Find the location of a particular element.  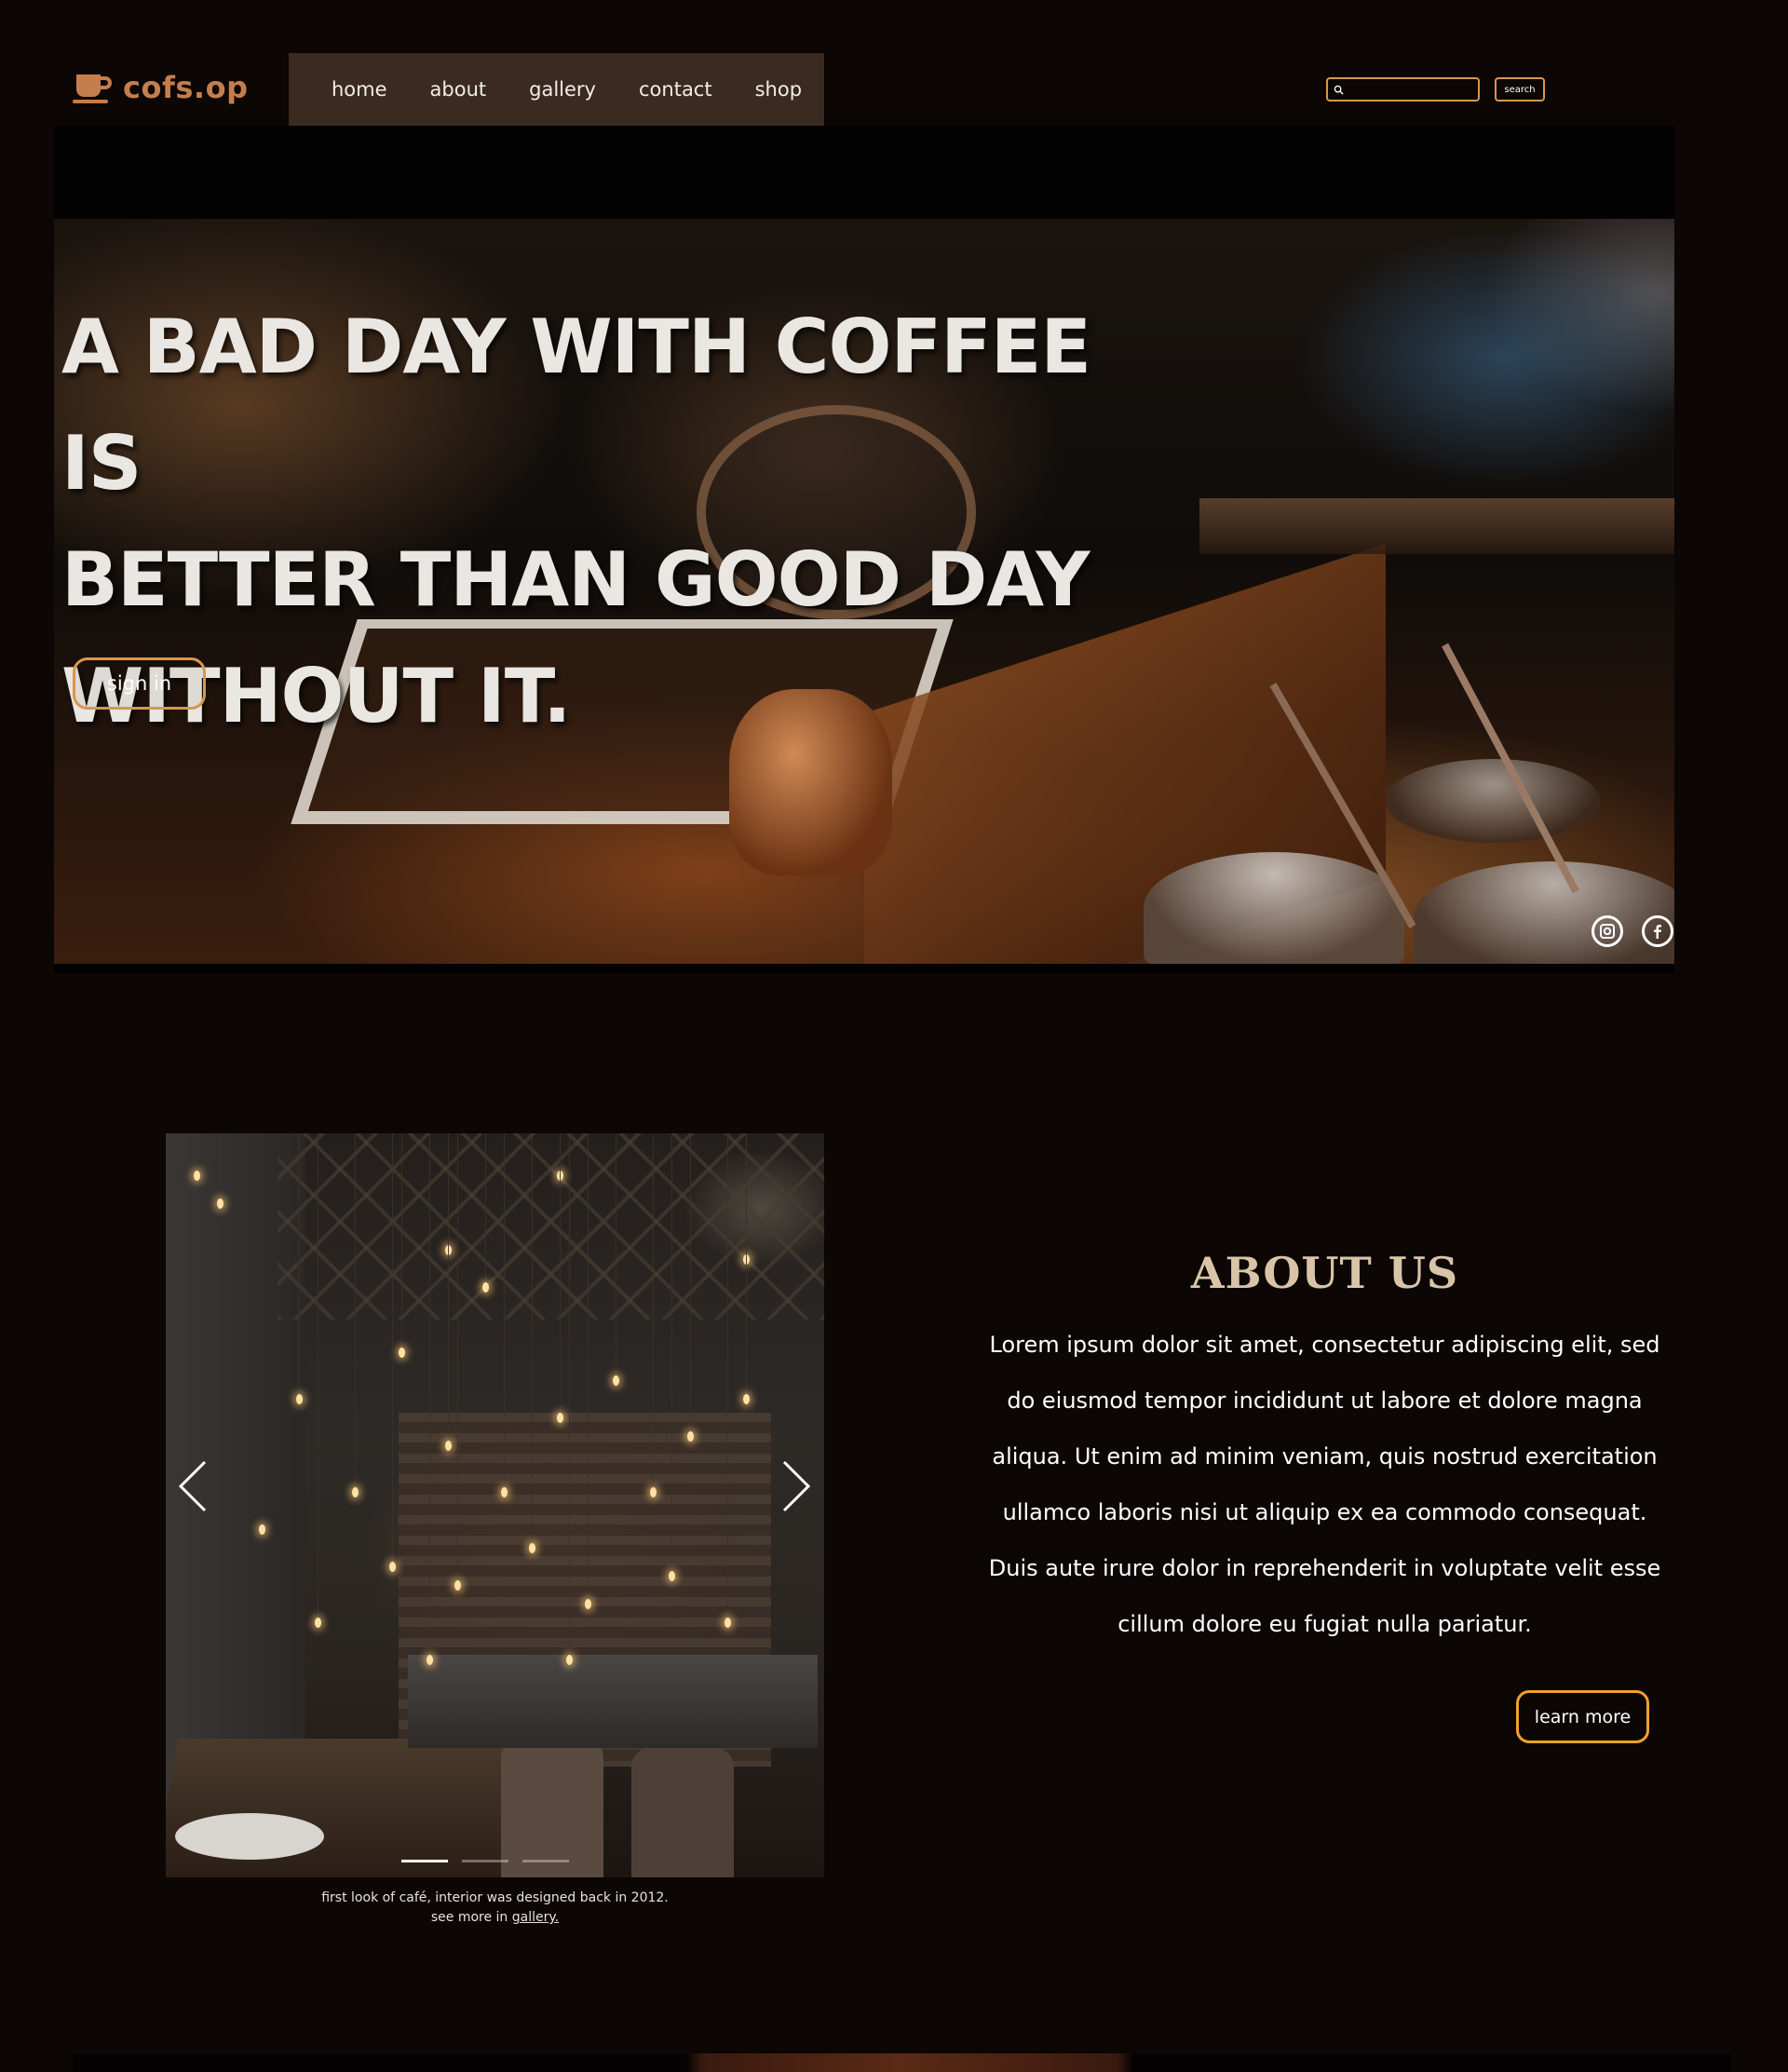

hero-shelf is located at coordinates (1436, 526).